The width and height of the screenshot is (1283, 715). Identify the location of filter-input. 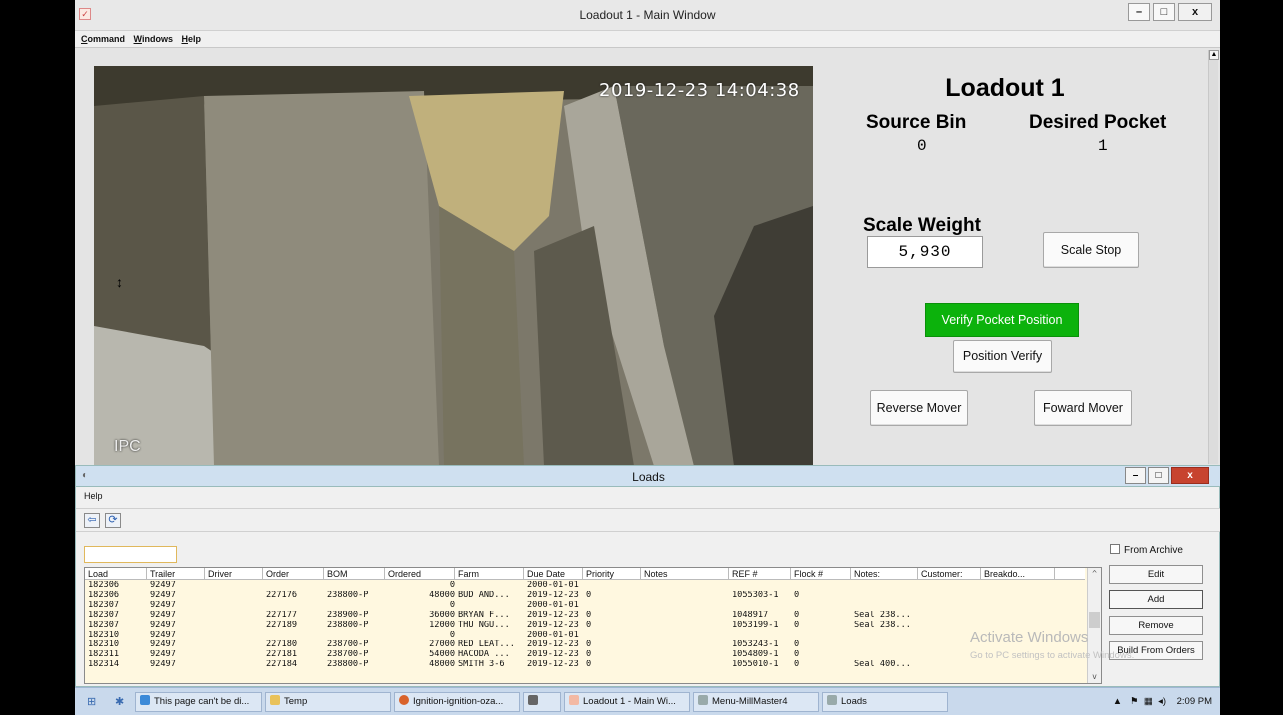
(130, 554).